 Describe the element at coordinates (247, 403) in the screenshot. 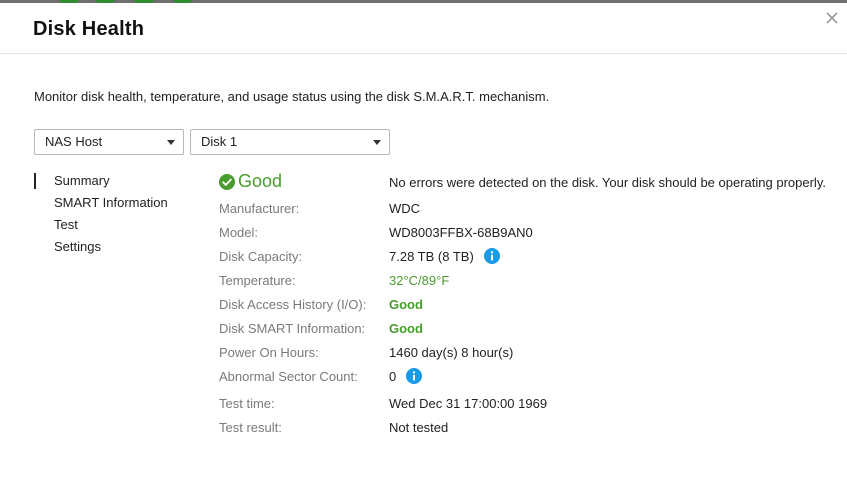

I see `test-time-label: Test time:` at that location.